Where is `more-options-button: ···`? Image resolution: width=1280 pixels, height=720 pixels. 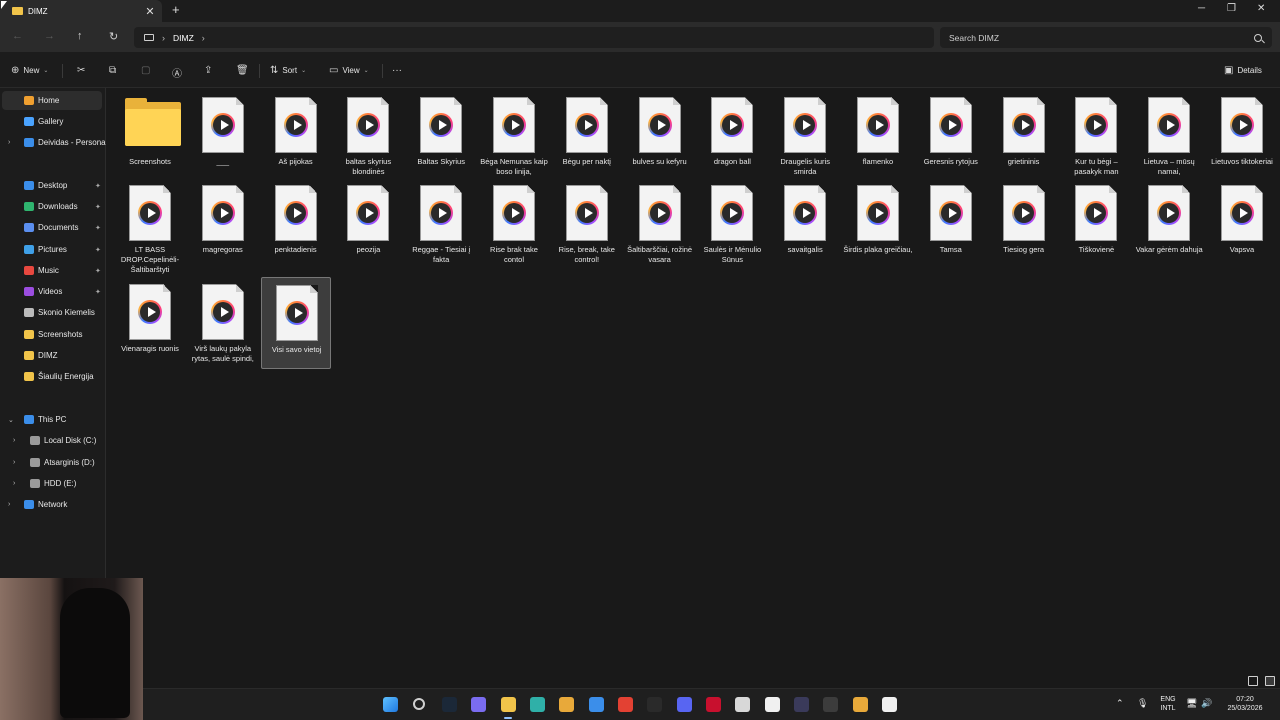 more-options-button: ··· is located at coordinates (397, 70).